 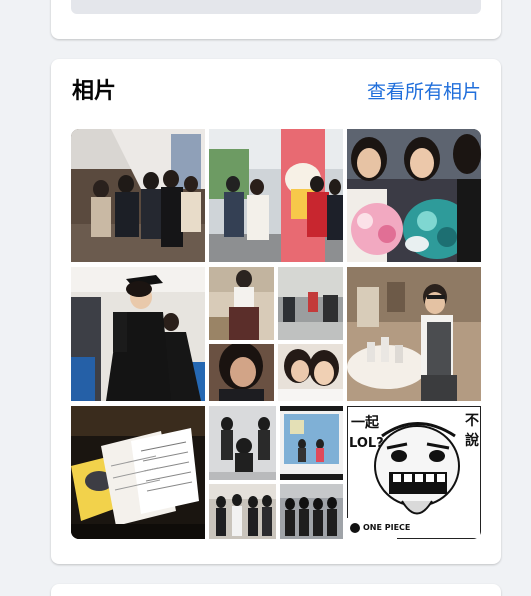 What do you see at coordinates (472, 421) in the screenshot?
I see `comic-text-right-top: 不` at bounding box center [472, 421].